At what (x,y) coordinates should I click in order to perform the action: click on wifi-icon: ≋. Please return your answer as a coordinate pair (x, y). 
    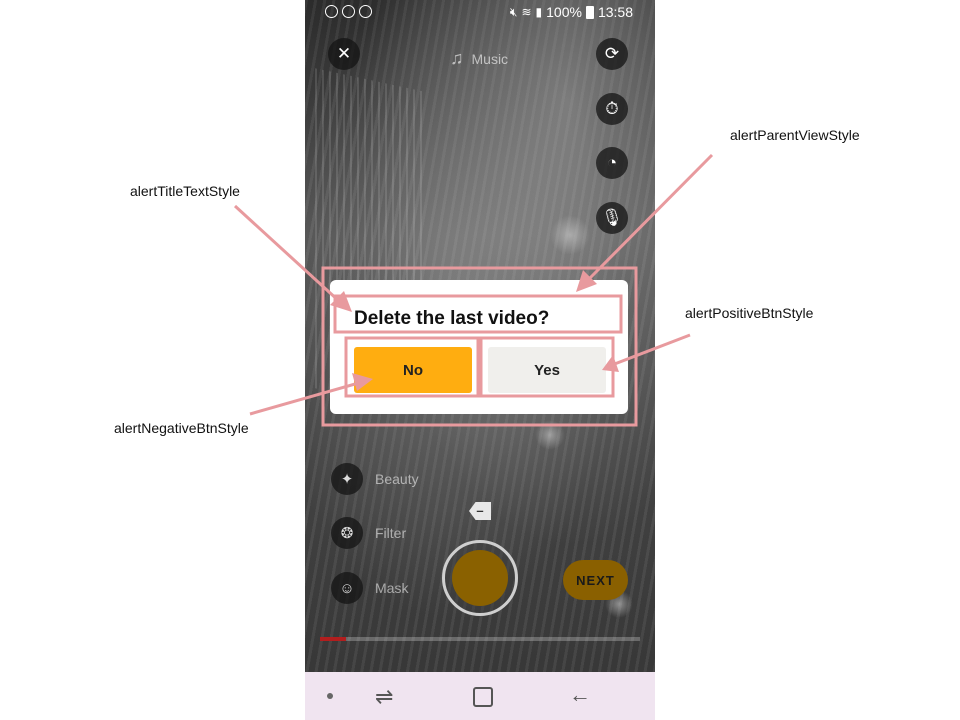
    Looking at the image, I should click on (526, 12).